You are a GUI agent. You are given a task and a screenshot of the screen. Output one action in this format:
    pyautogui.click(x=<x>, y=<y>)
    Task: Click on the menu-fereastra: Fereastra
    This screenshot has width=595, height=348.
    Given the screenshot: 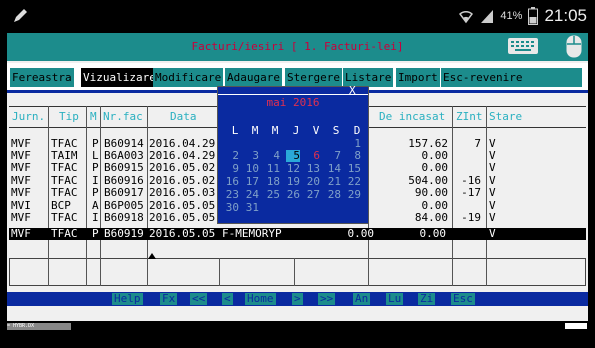 What is the action you would take?
    pyautogui.click(x=42, y=77)
    